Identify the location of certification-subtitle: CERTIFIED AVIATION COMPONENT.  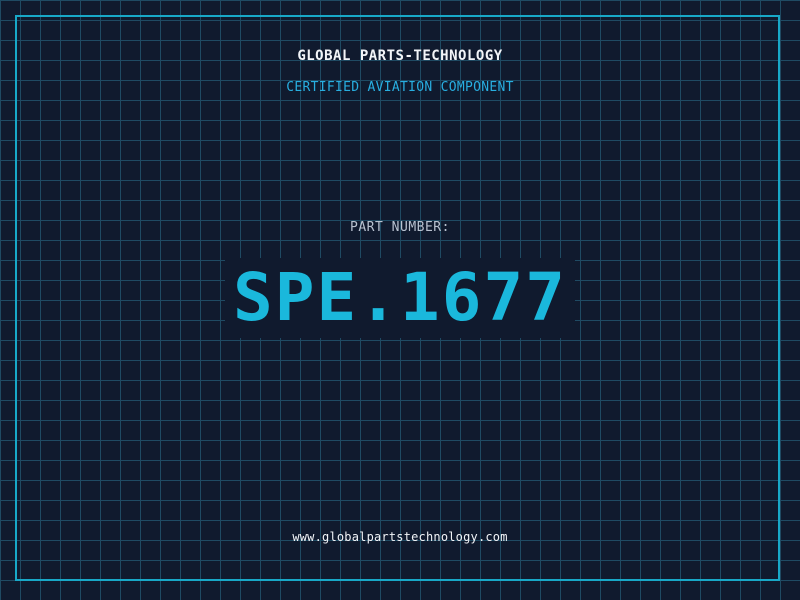
(400, 87).